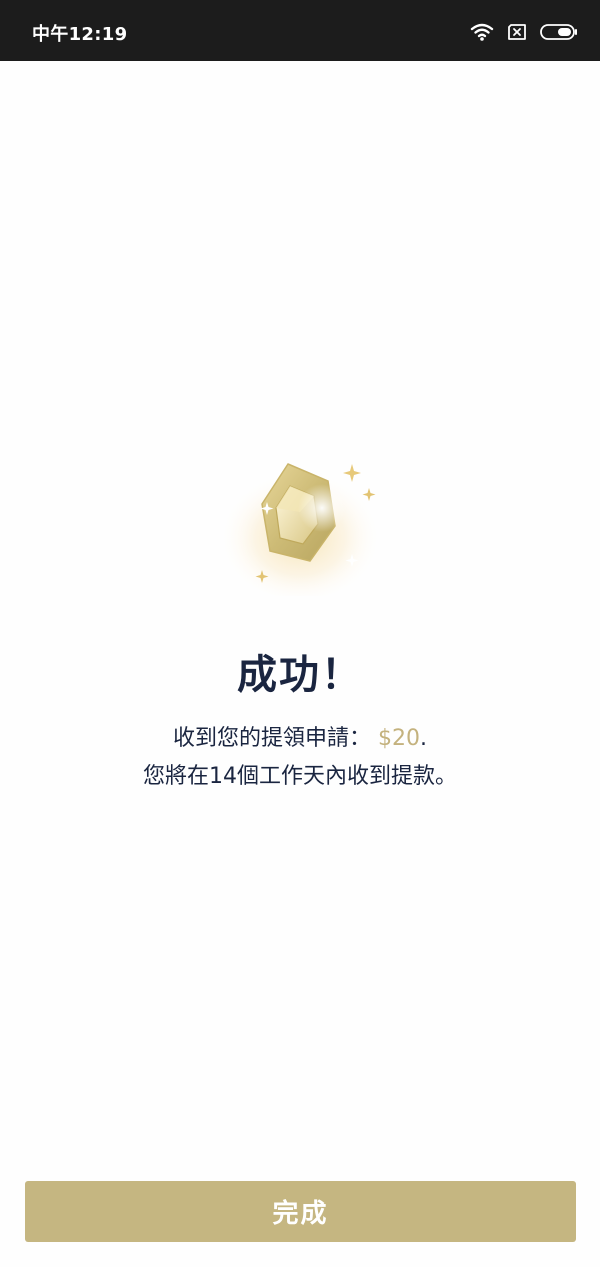 Image resolution: width=600 pixels, height=1267 pixels. What do you see at coordinates (399, 738) in the screenshot?
I see `withdrawal-amount: $20` at bounding box center [399, 738].